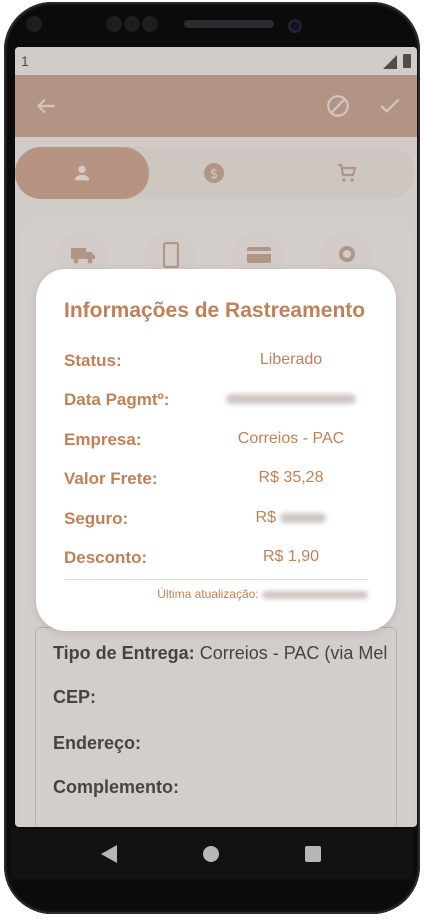  What do you see at coordinates (313, 854) in the screenshot?
I see `nav-recents-icon` at bounding box center [313, 854].